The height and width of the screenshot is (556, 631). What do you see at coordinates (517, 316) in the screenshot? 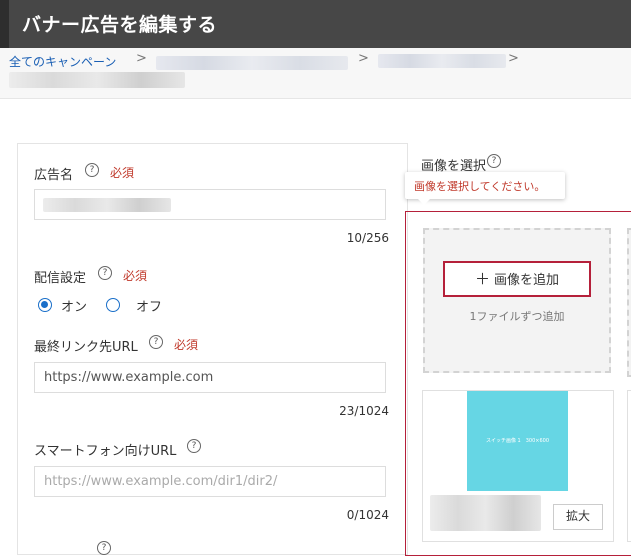
I see `dropzone-hint: 1ファイルずつ追加` at bounding box center [517, 316].